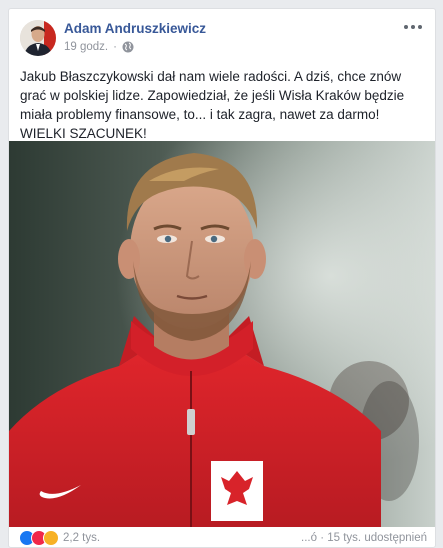 This screenshot has height=548, width=443. I want to click on reaction-icons, so click(39, 538).